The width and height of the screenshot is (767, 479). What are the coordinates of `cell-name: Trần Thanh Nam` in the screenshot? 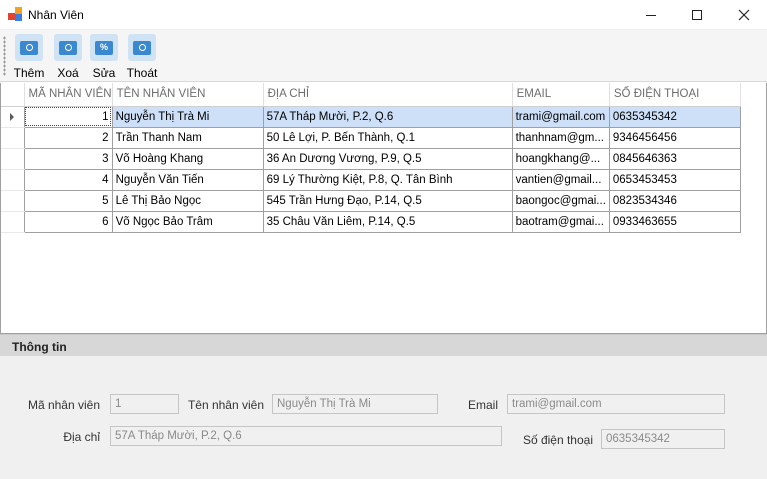 It's located at (188, 138).